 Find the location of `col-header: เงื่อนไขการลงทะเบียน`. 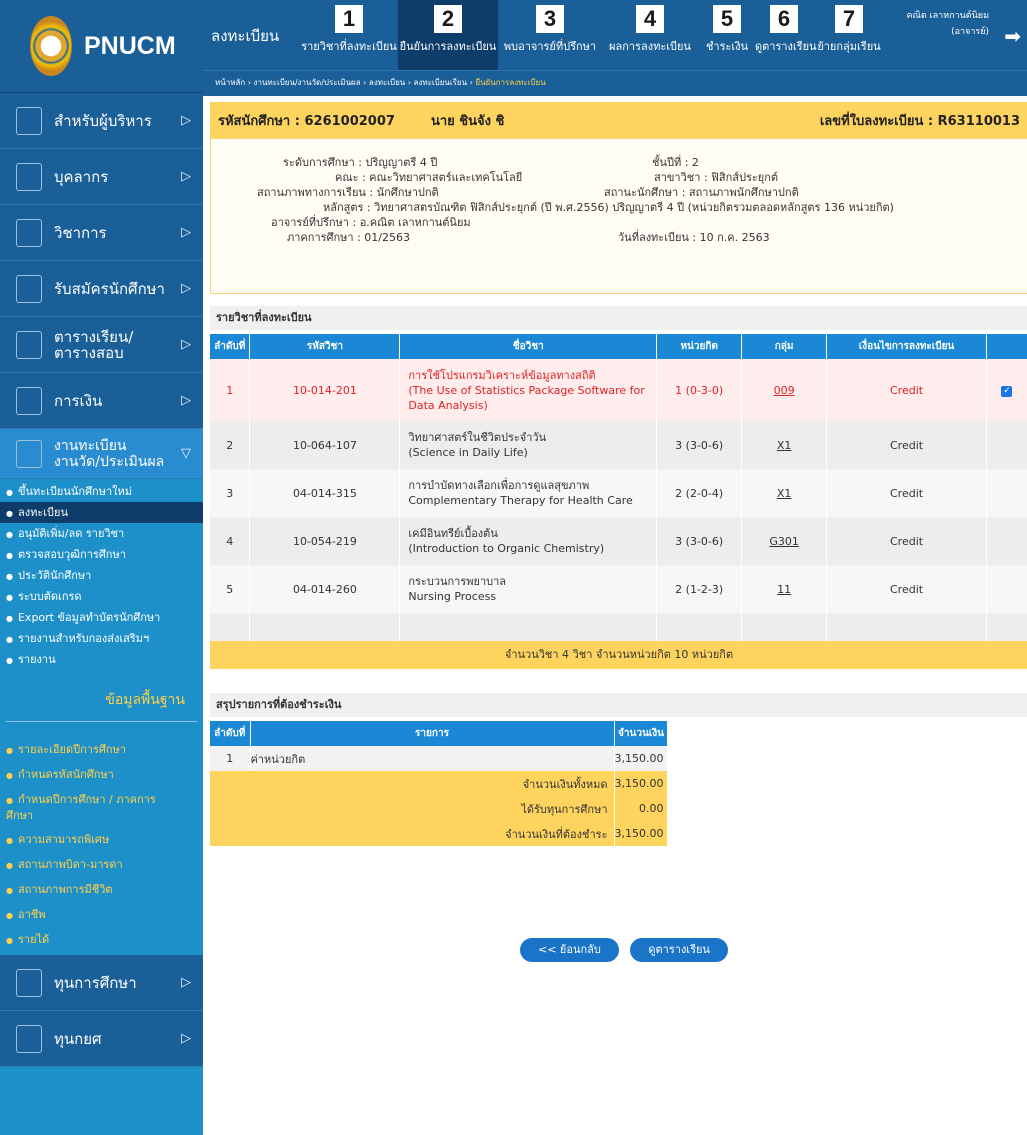

col-header: เงื่อนไขการลงทะเบียน is located at coordinates (906, 346).